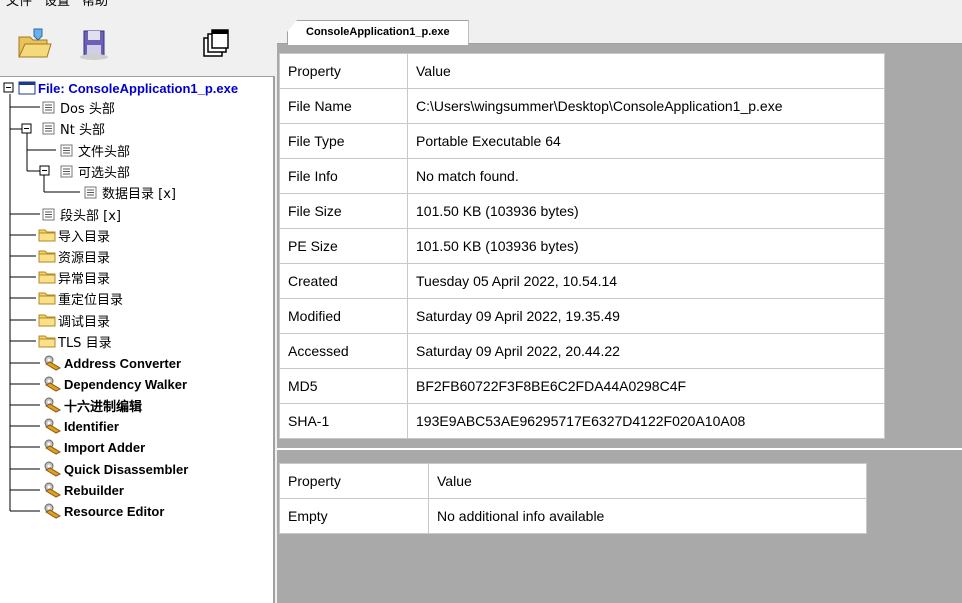 This screenshot has width=962, height=603. Describe the element at coordinates (646, 141) in the screenshot. I see `value-cell: Portable Executable 64` at that location.